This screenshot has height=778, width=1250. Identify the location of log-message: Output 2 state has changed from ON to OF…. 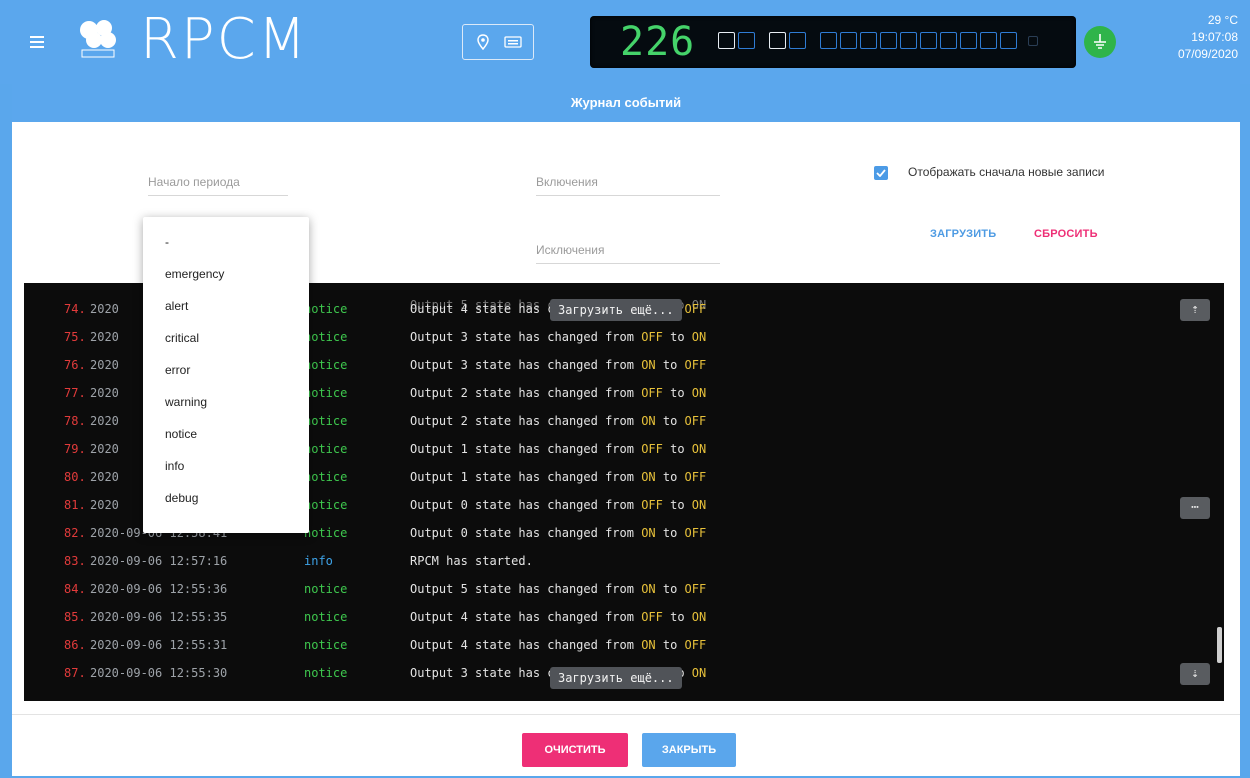
(558, 421).